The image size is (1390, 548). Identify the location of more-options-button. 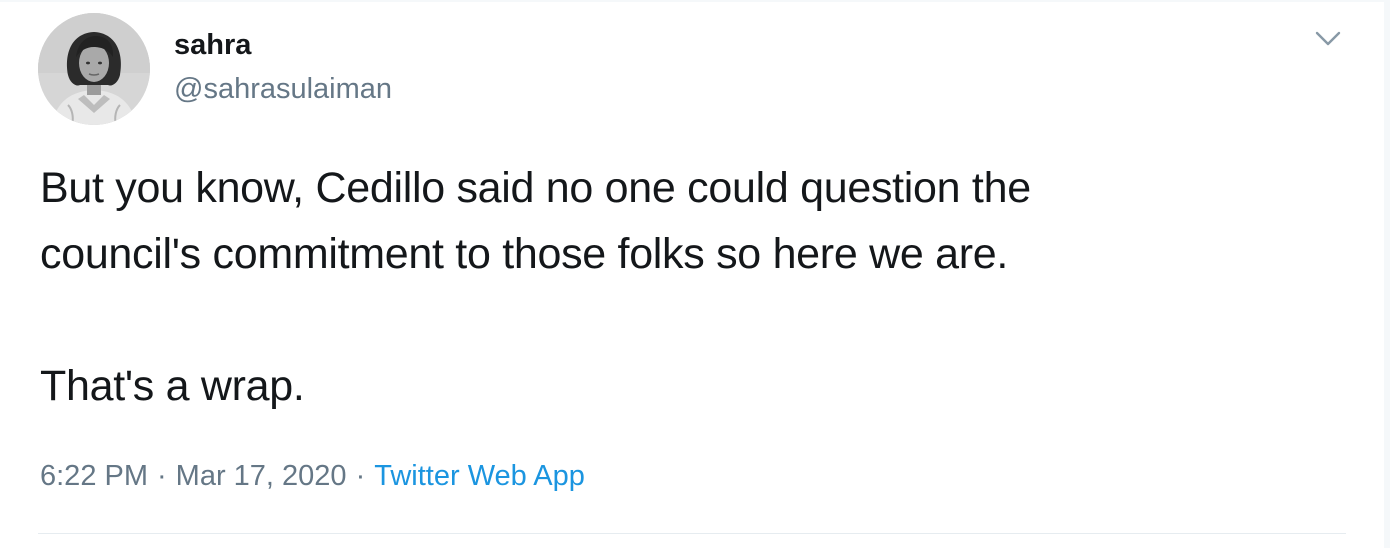
(1328, 39).